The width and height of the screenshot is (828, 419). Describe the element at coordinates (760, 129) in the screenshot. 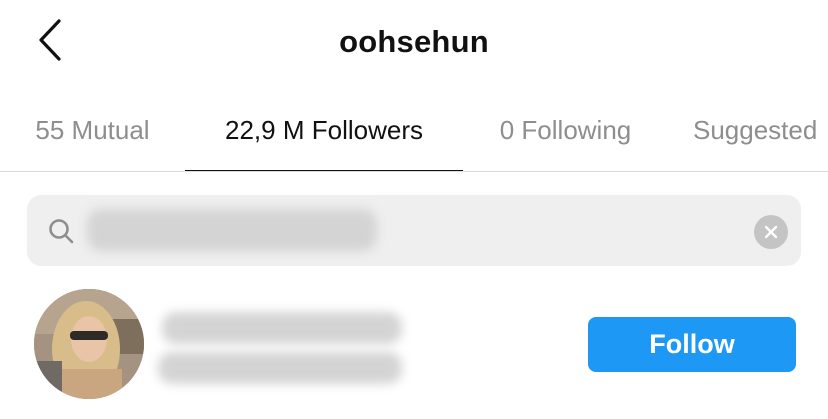

I see `tab-suggested: Suggested` at that location.